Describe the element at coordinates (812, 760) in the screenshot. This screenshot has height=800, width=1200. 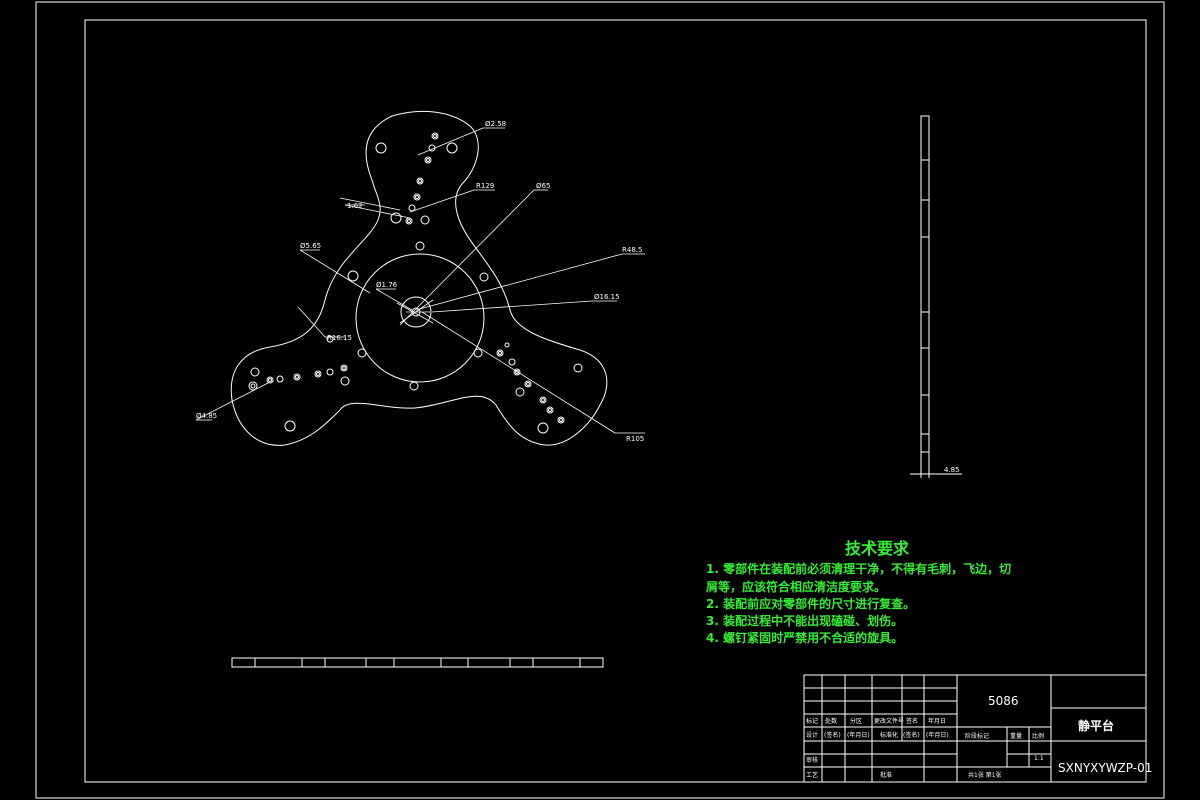
I see `tb-review: 审核` at that location.